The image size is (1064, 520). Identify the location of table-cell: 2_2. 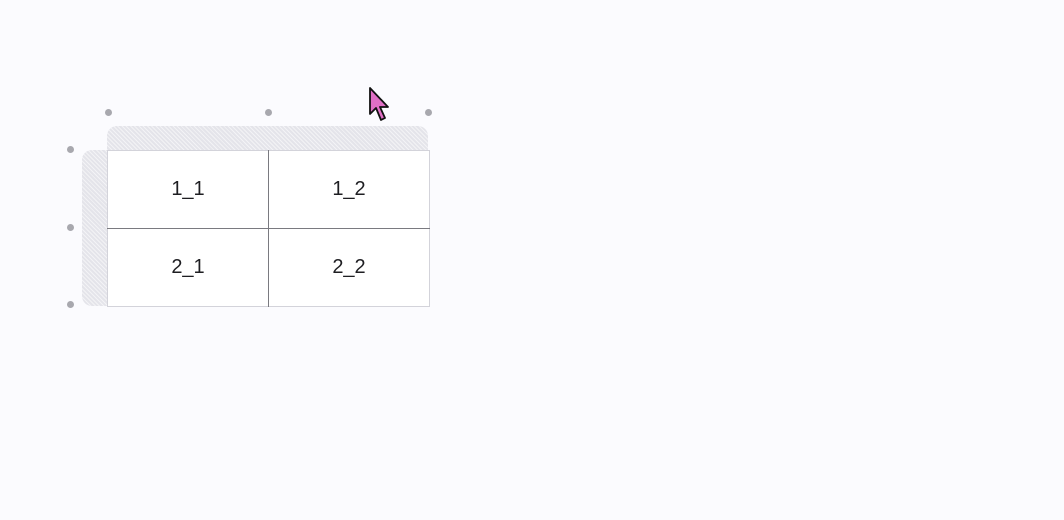
(349, 268).